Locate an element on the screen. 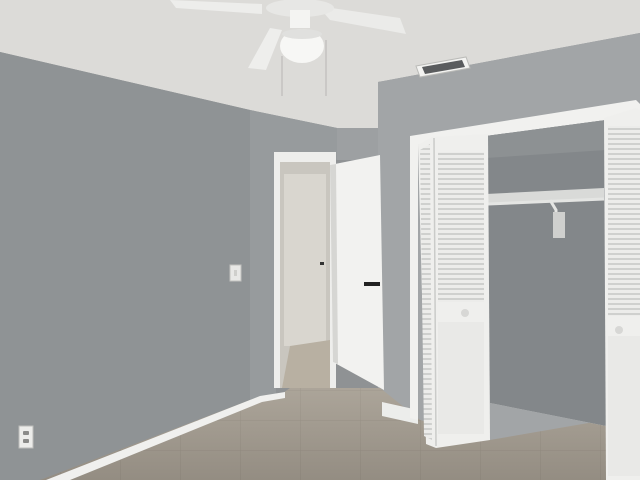 This screenshot has width=640, height=480. bifold-knob-right is located at coordinates (619, 330).